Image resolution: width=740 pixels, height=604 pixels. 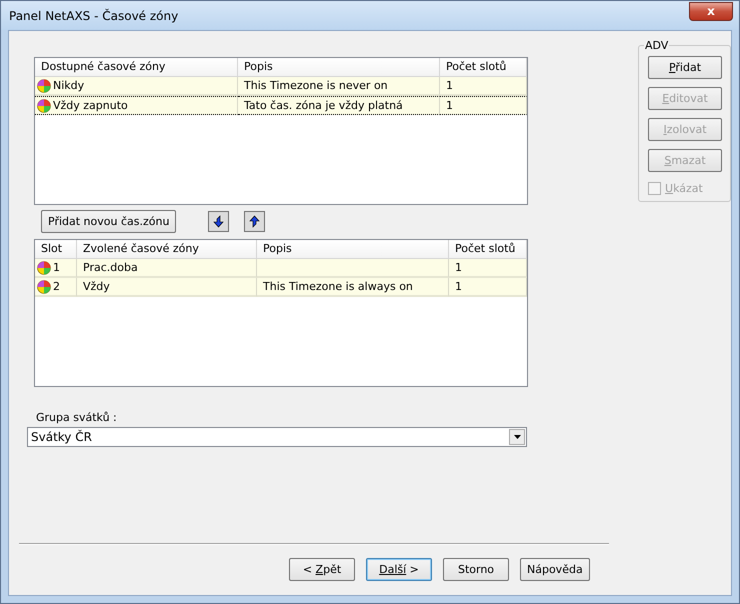 What do you see at coordinates (555, 569) in the screenshot?
I see `footer-button: Nápověda` at bounding box center [555, 569].